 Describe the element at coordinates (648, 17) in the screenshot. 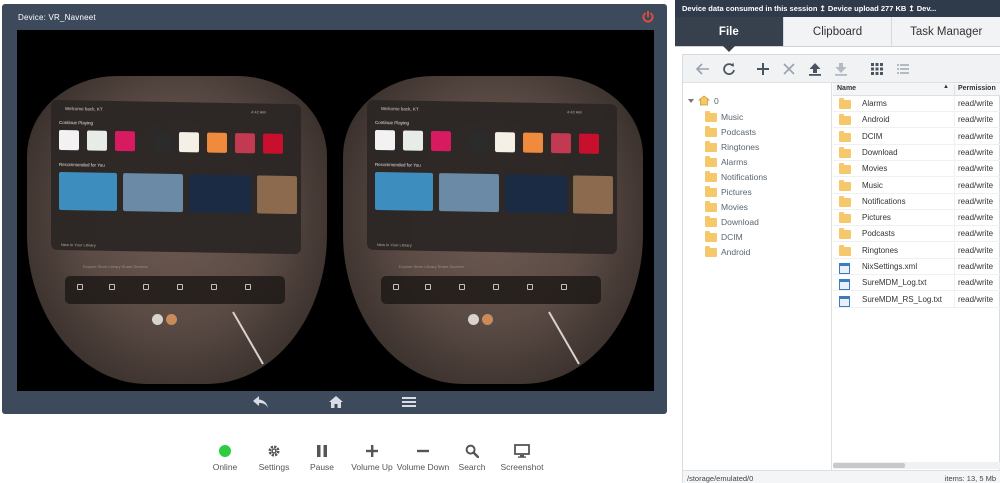

I see `power-icon` at that location.